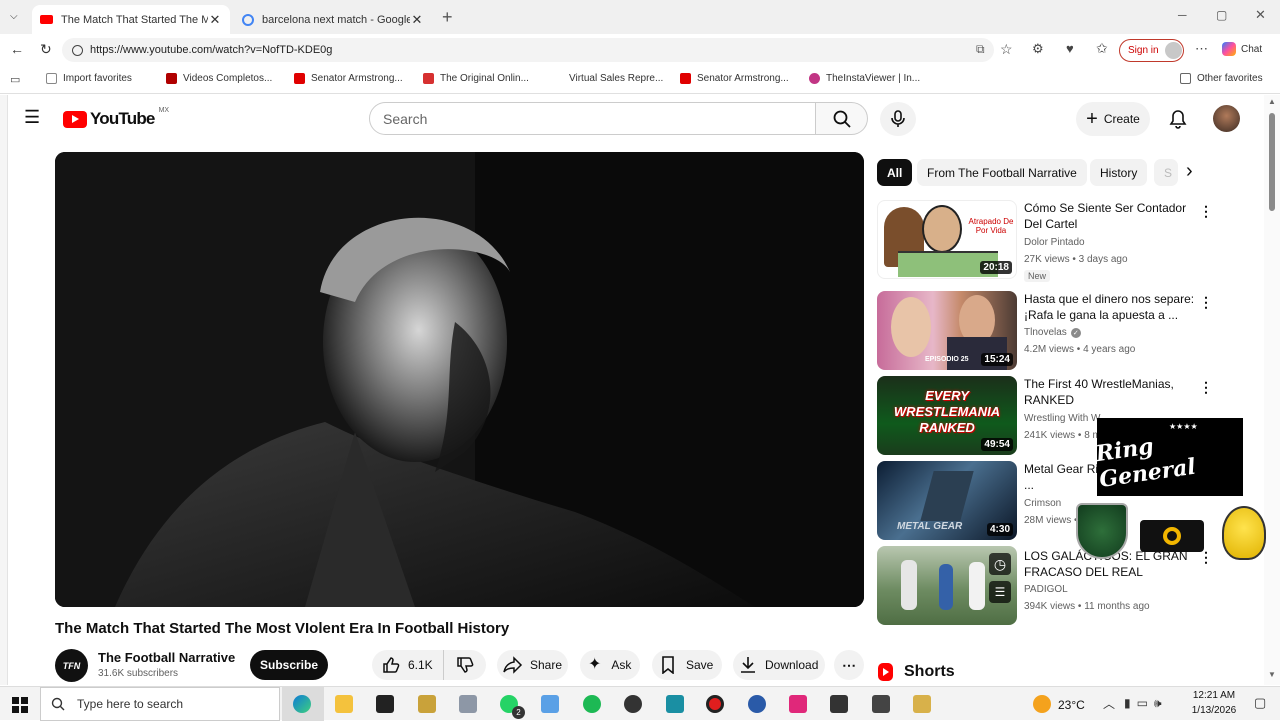 This screenshot has width=1280, height=721. Describe the element at coordinates (1214, 710) in the screenshot. I see `clock-date: 1/13/2026` at that location.